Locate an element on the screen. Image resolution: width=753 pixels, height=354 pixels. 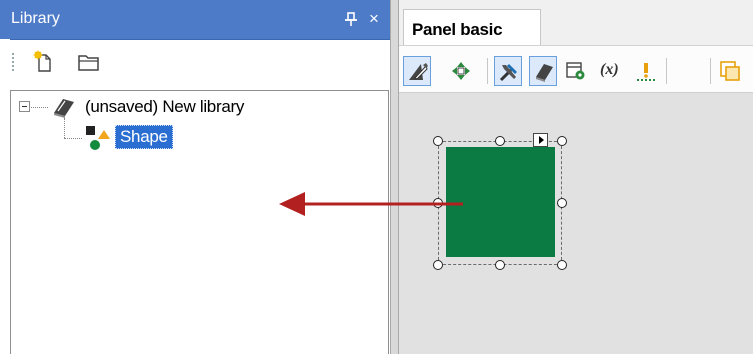
resize-handle-bottom-left is located at coordinates (438, 265).